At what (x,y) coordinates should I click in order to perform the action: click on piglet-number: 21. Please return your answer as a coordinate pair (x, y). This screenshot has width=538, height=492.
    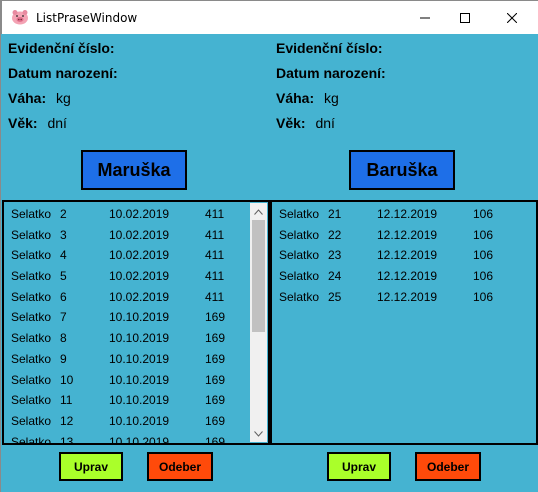
    Looking at the image, I should click on (335, 214).